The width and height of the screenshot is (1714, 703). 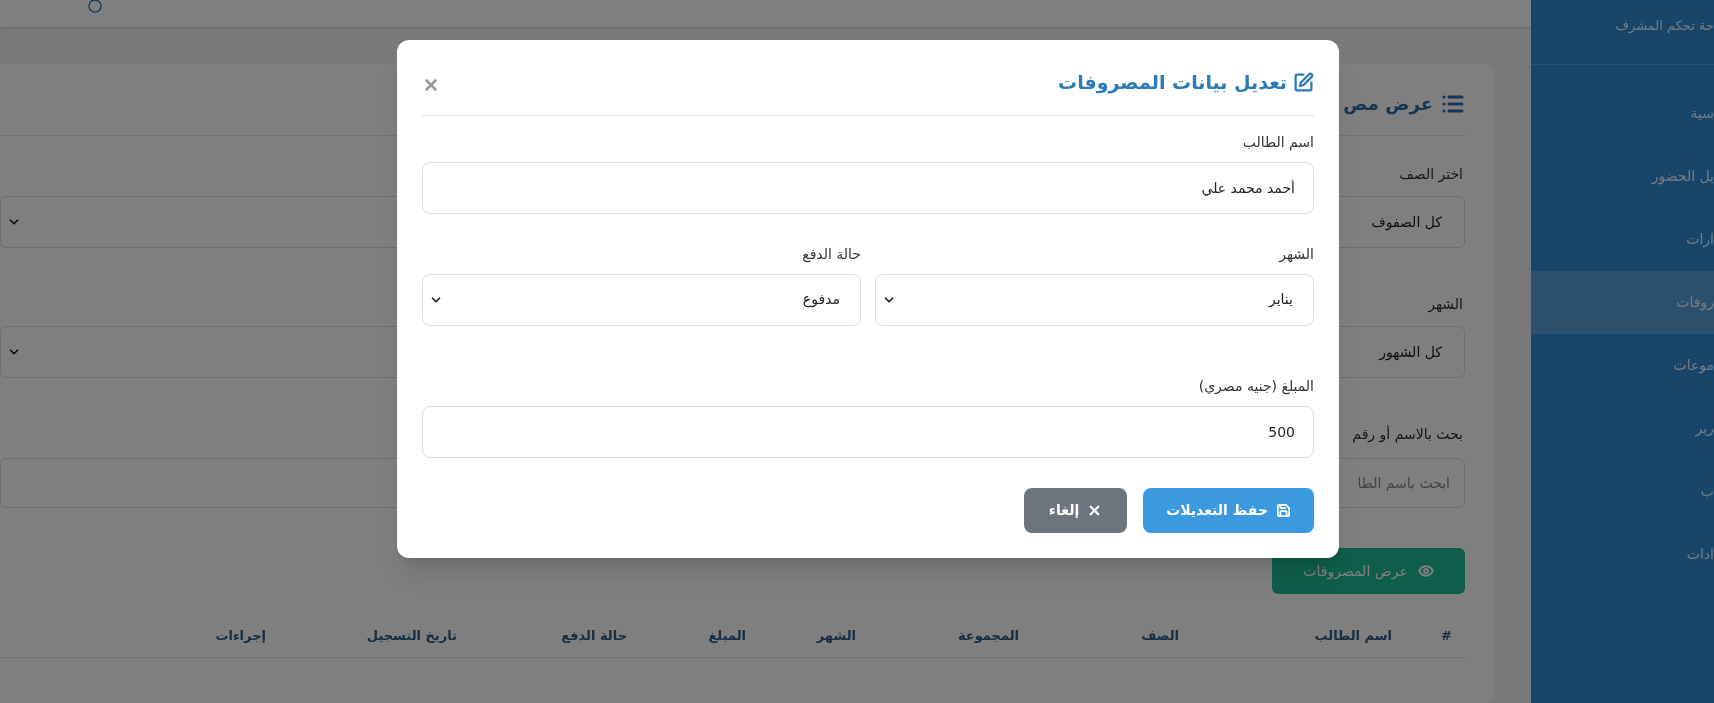 What do you see at coordinates (411, 635) in the screenshot?
I see `column-header: تاريخ التسجيل` at bounding box center [411, 635].